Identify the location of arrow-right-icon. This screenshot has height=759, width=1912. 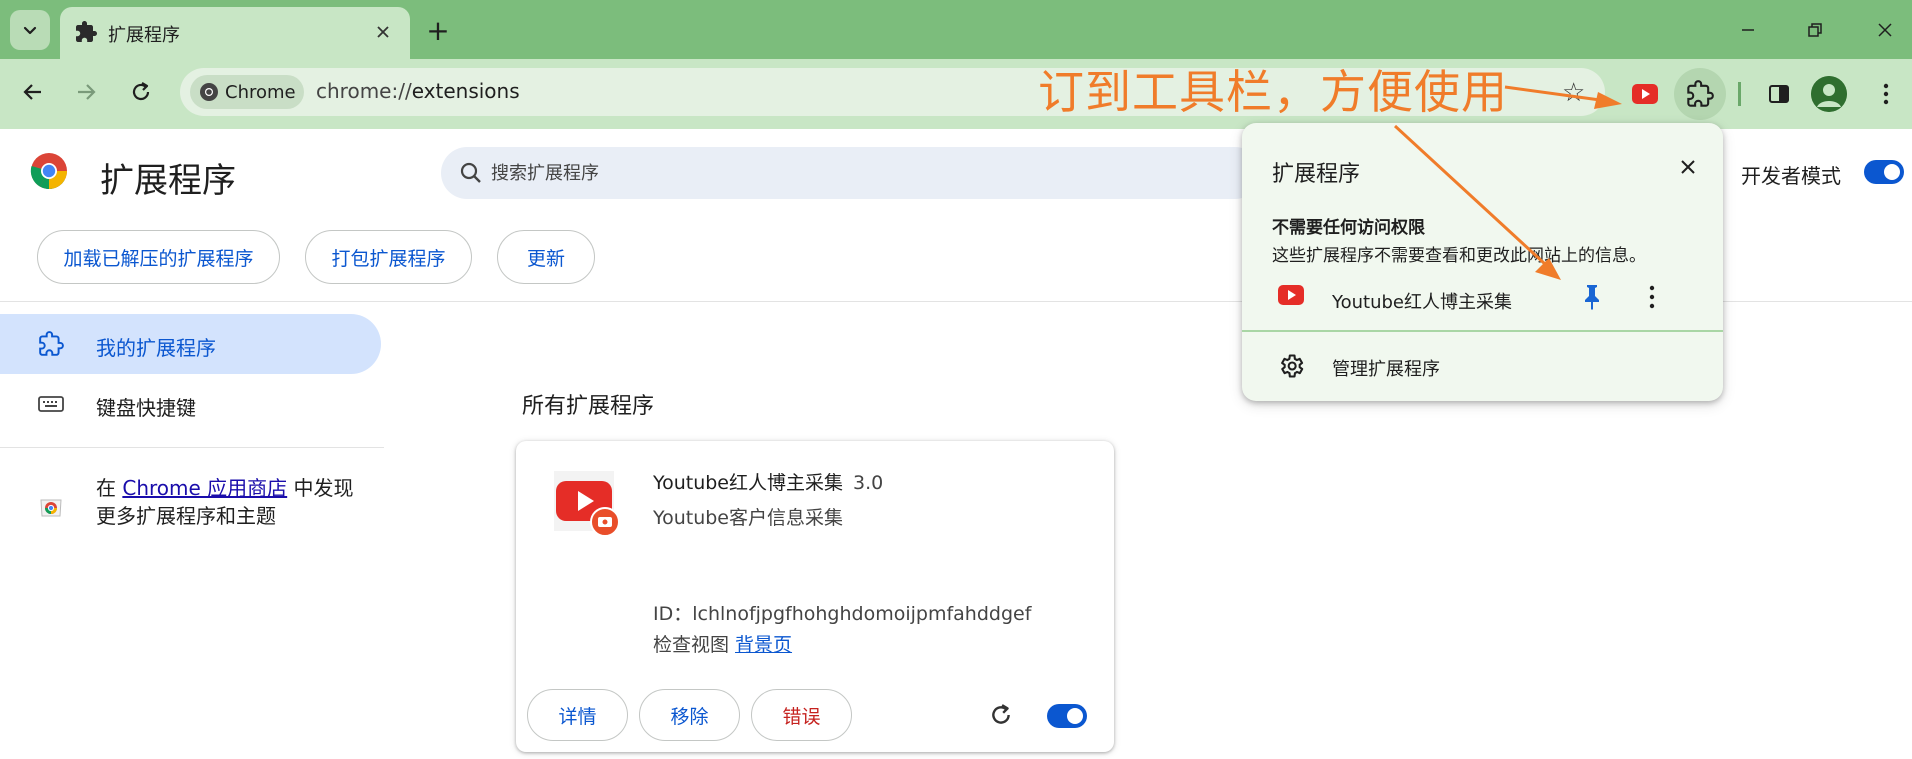
(87, 92).